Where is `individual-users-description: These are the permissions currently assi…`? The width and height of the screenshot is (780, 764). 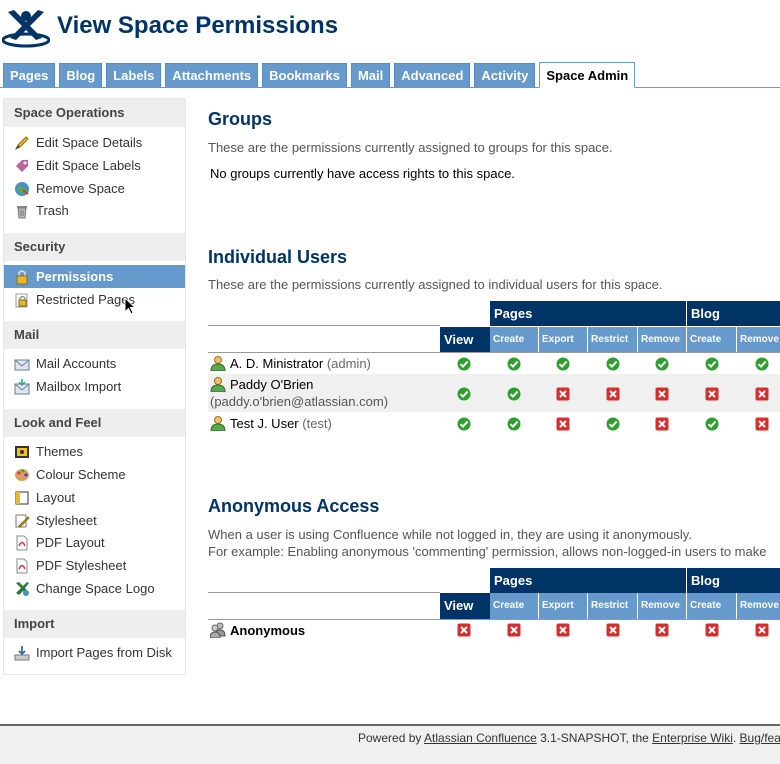 individual-users-description: These are the permissions currently assi… is located at coordinates (435, 284).